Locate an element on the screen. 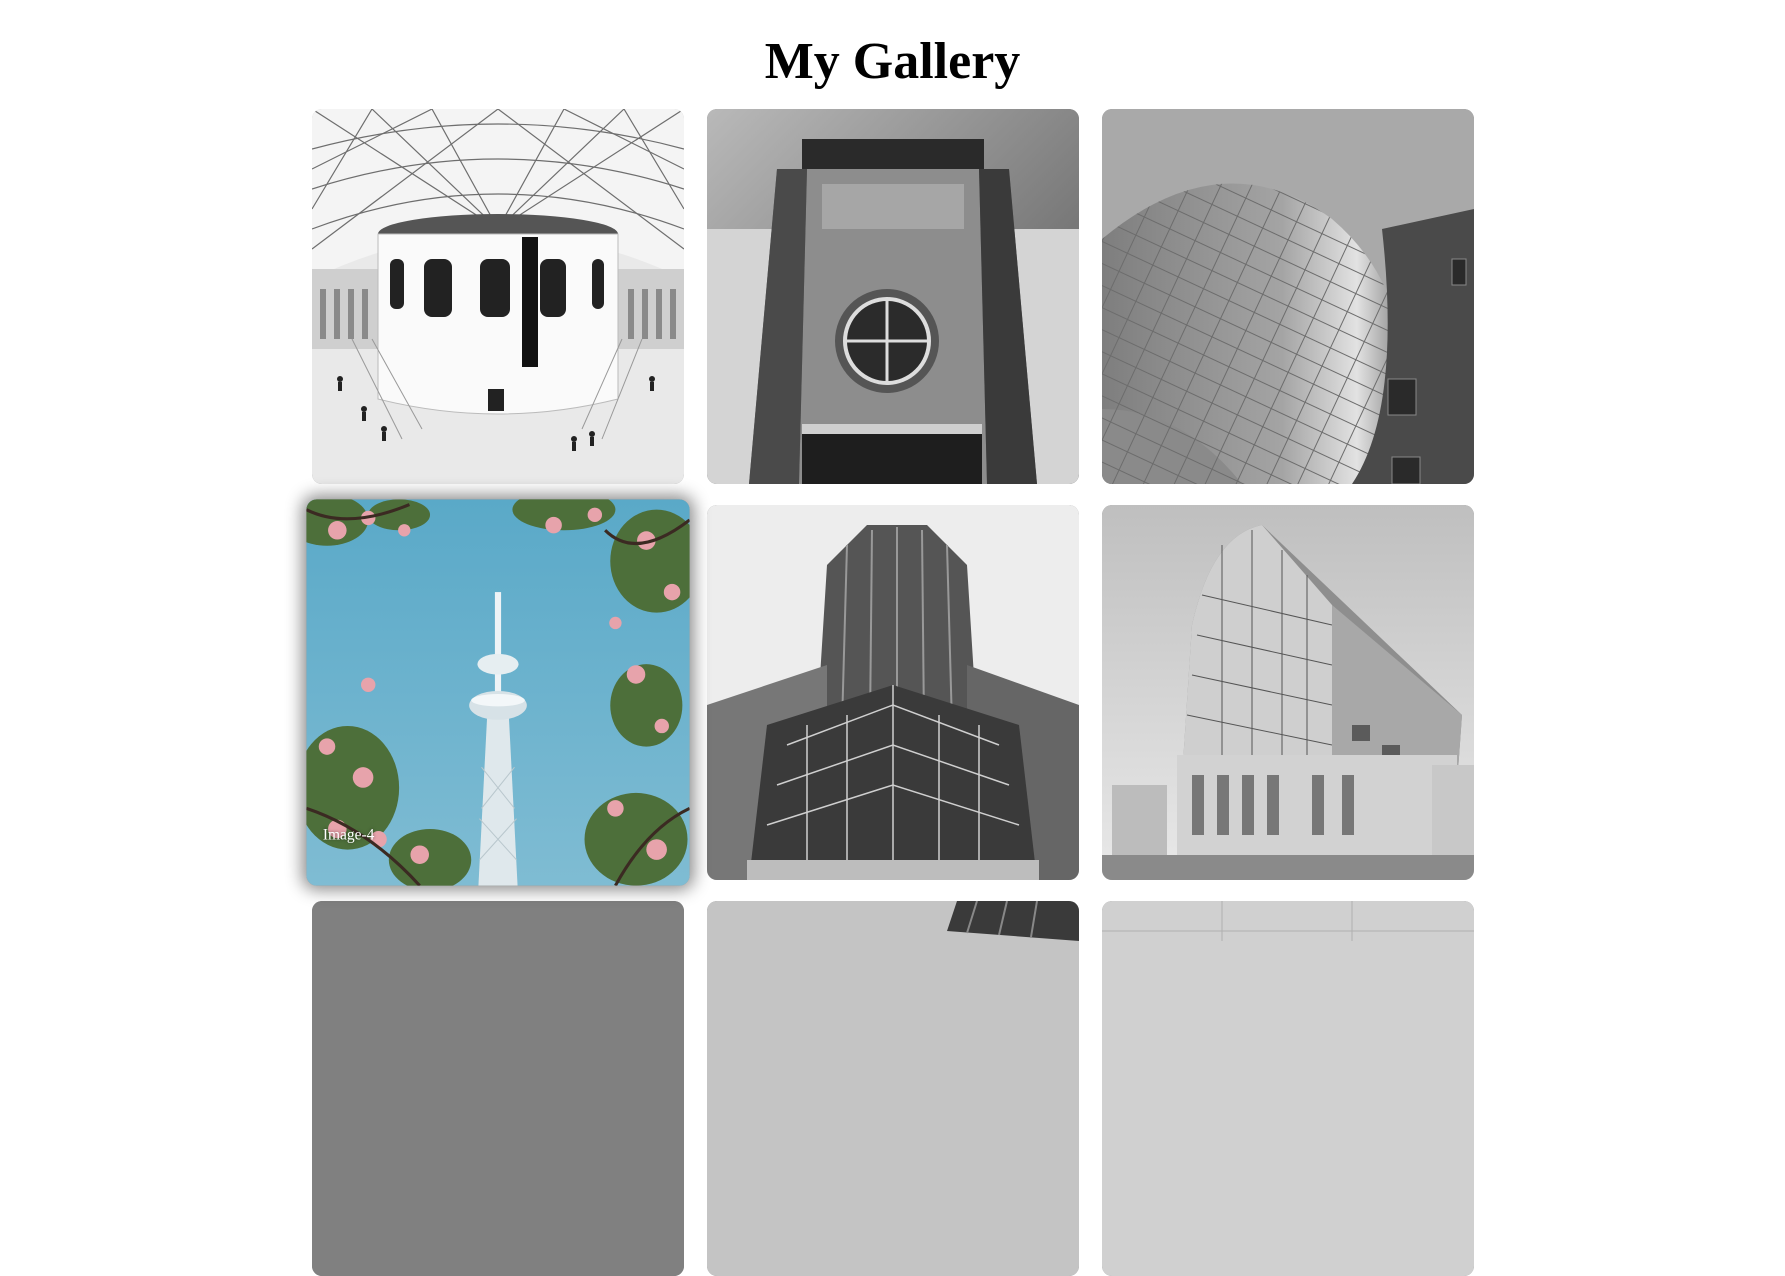 The image size is (1785, 1276). skyscraper-glass-atrium-photo is located at coordinates (893, 692).